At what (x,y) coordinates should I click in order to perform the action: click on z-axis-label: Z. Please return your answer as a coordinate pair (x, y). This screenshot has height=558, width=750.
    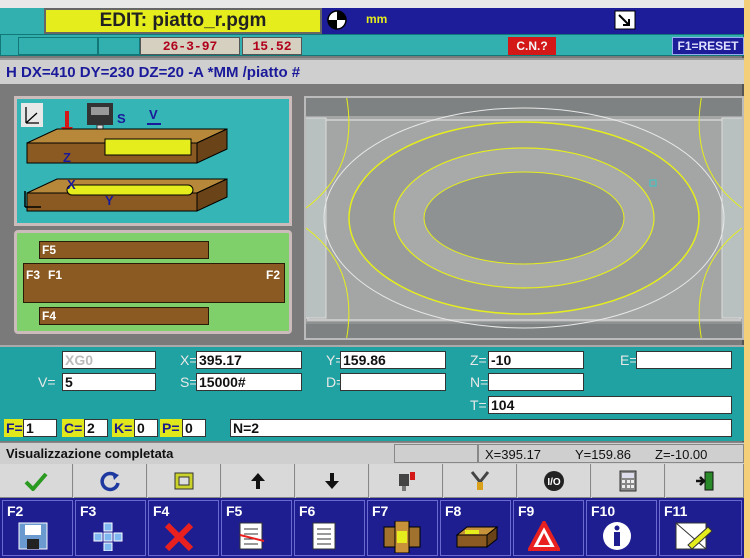
    Looking at the image, I should click on (67, 157).